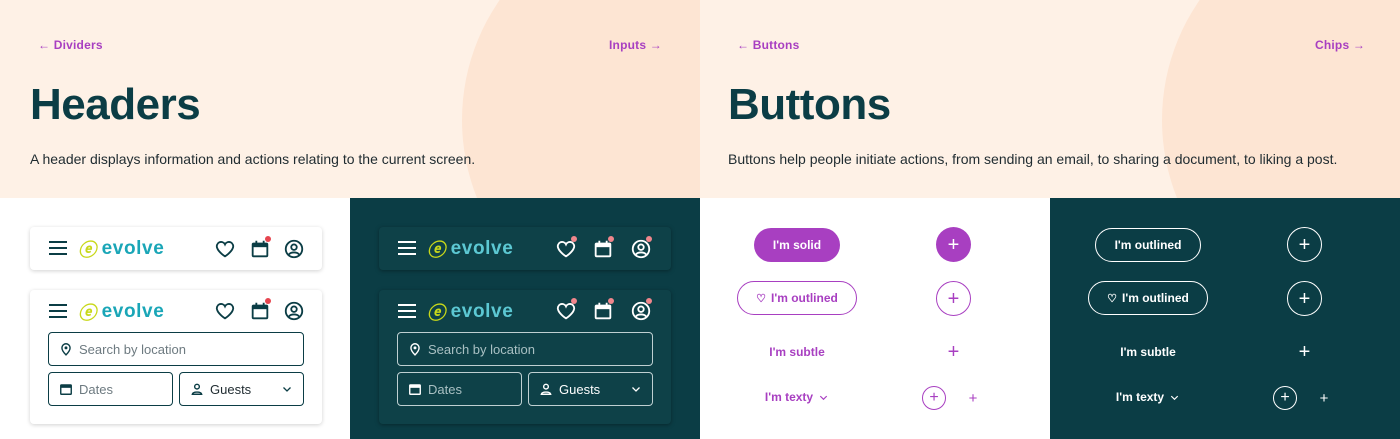 The image size is (1400, 439). Describe the element at coordinates (115, 104) in the screenshot. I see `page-title: Headers` at that location.